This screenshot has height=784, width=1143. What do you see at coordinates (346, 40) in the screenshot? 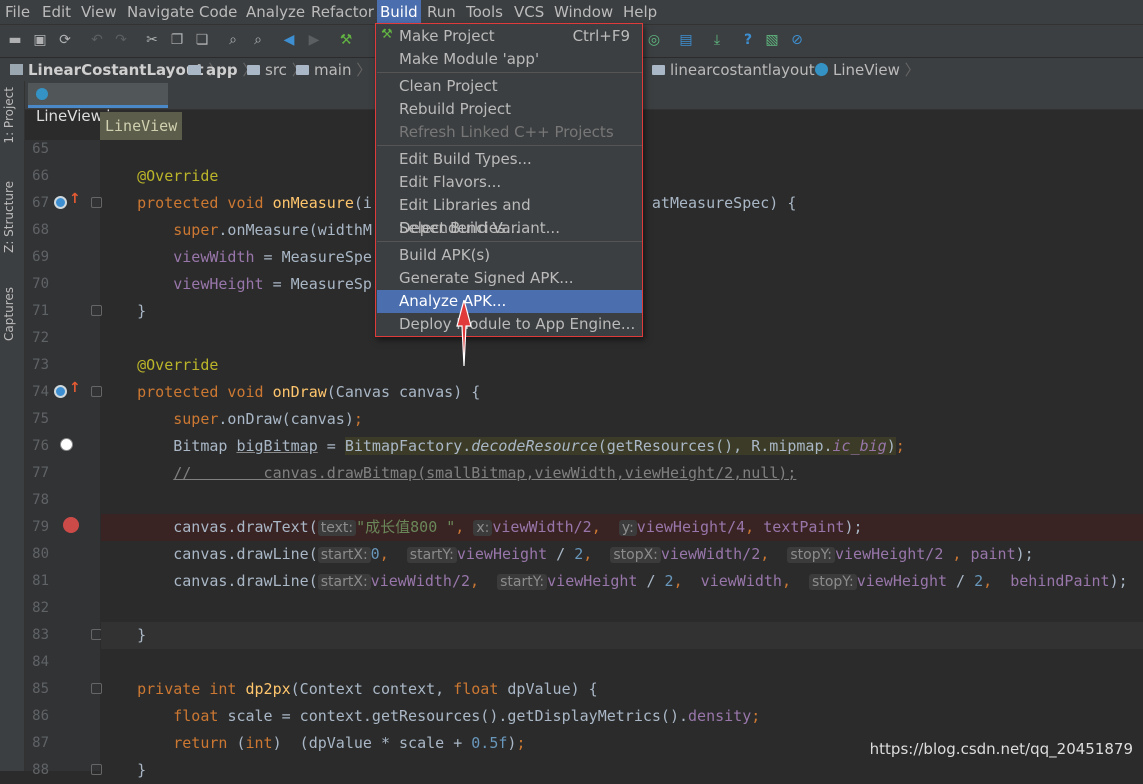
I see `make-hammer-icon: ⚒` at bounding box center [346, 40].